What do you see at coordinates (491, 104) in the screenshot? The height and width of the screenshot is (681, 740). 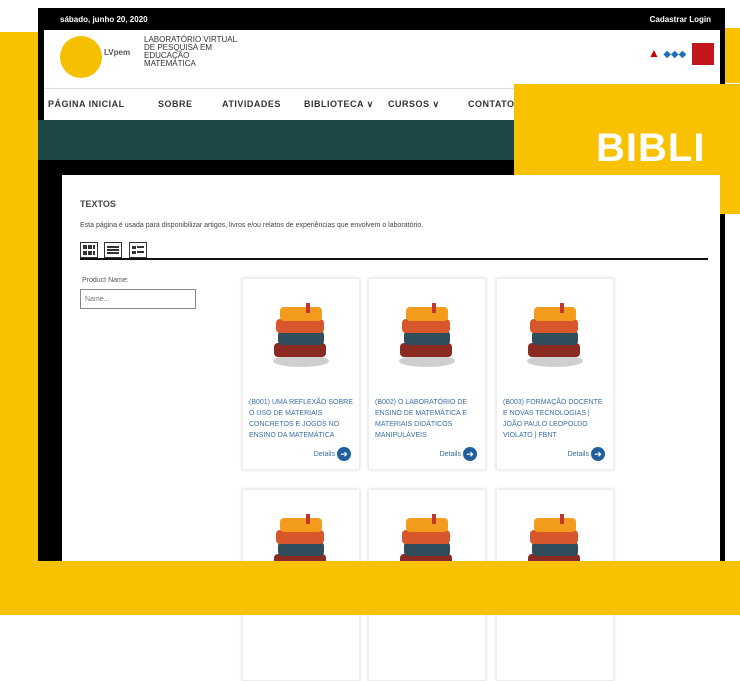 I see `nav-contact: CONTATO` at bounding box center [491, 104].